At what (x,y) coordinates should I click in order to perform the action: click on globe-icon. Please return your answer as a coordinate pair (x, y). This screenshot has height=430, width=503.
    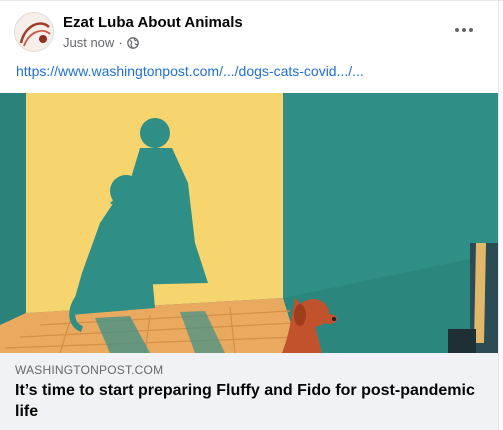
    Looking at the image, I should click on (132, 42).